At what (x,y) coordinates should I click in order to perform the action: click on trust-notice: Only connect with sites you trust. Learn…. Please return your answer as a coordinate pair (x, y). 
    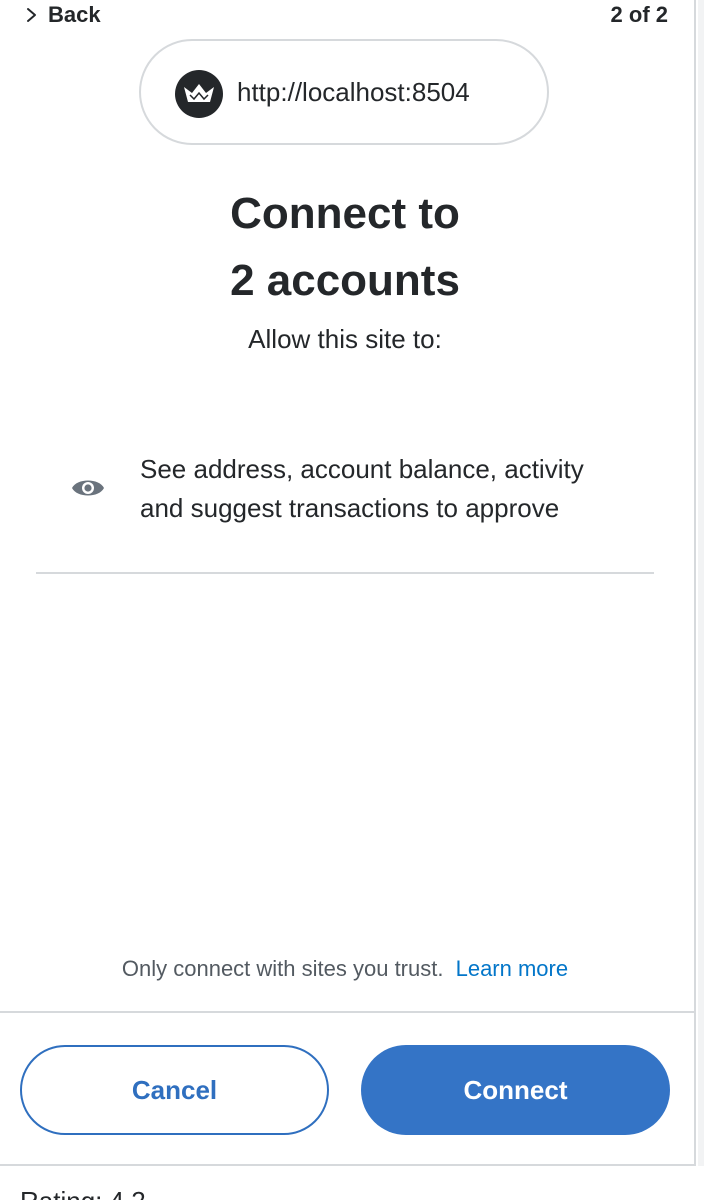
    Looking at the image, I should click on (345, 969).